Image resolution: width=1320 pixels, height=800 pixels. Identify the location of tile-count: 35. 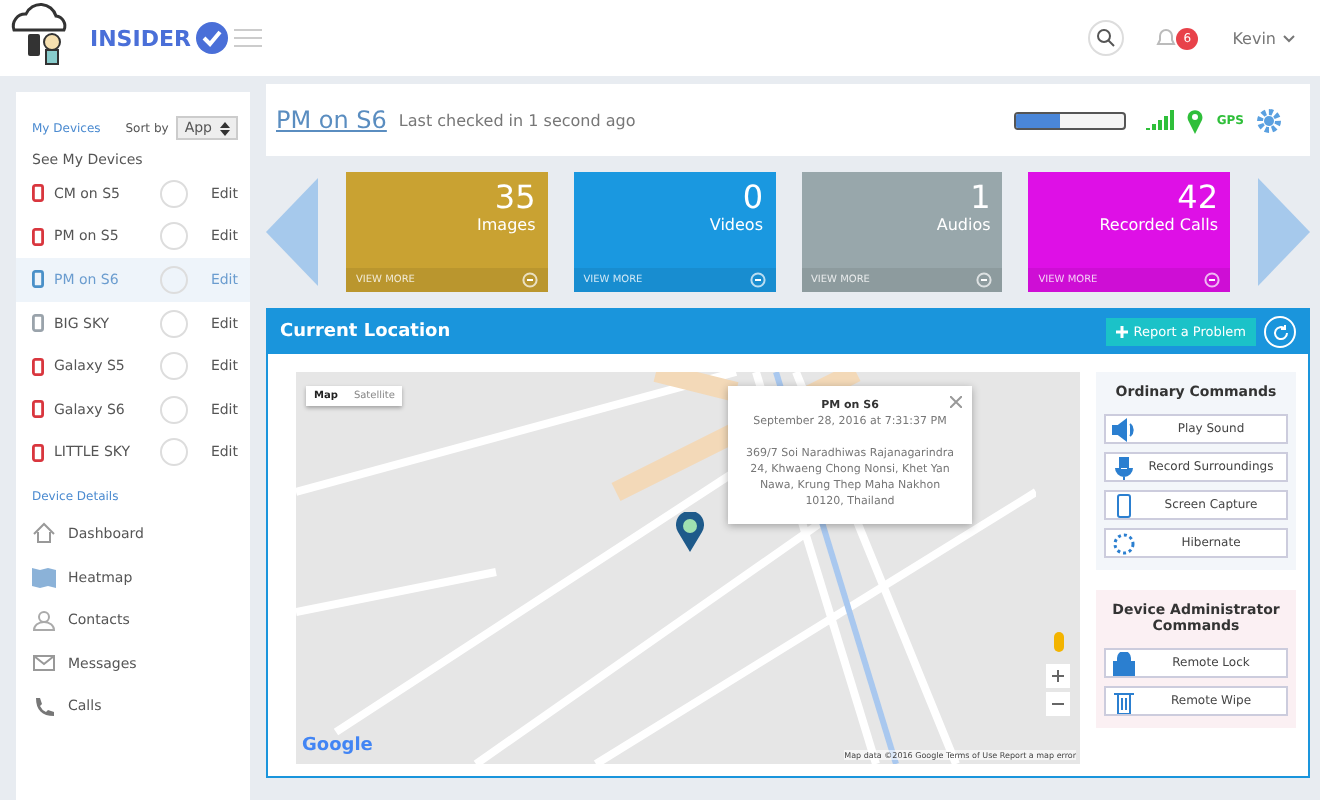
(515, 198).